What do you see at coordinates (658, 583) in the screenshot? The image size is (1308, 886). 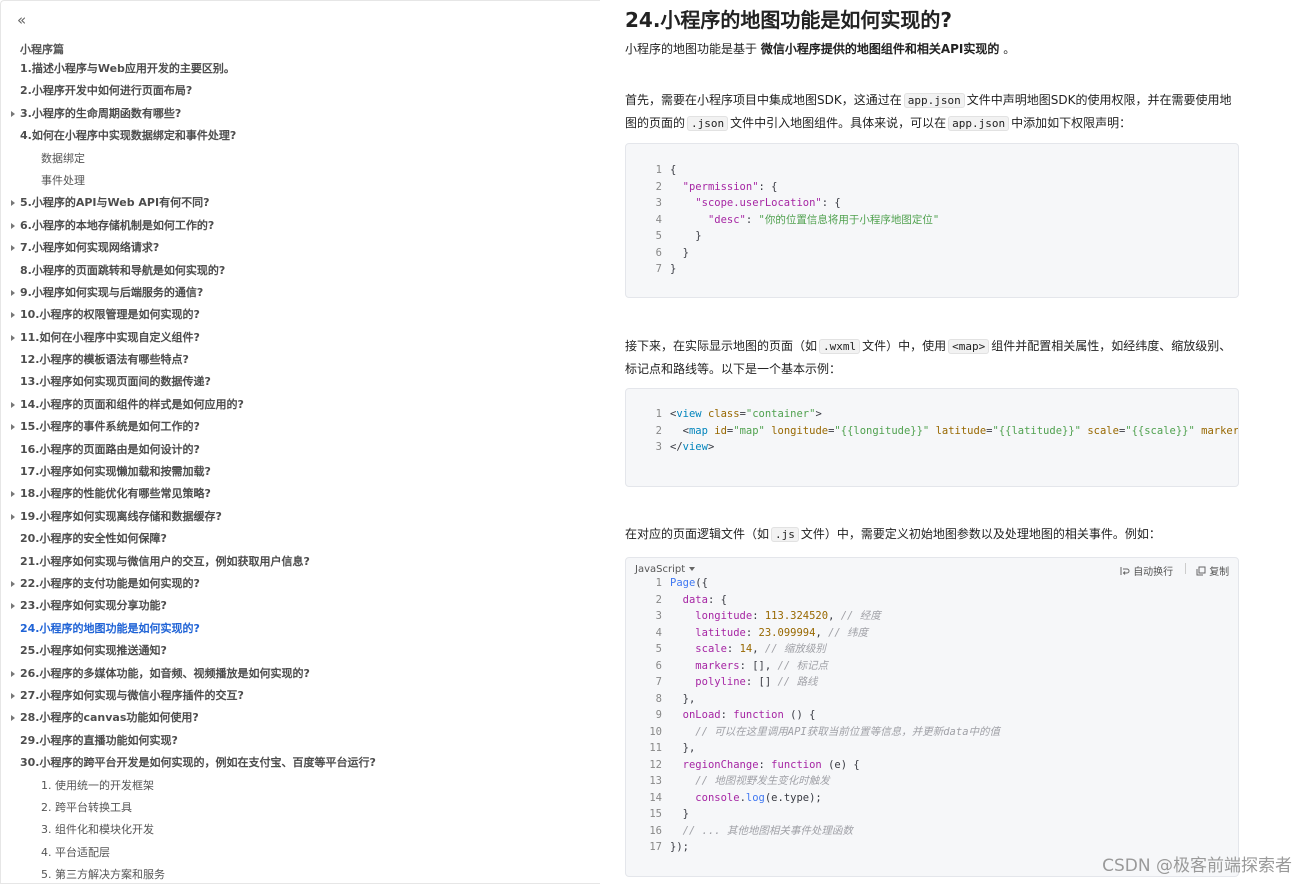 I see `line-number: 1` at bounding box center [658, 583].